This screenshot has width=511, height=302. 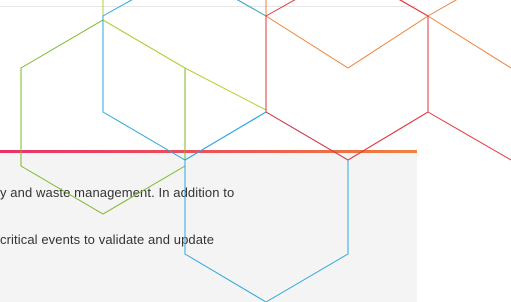 What do you see at coordinates (208, 151) in the screenshot?
I see `accent-bar` at bounding box center [208, 151].